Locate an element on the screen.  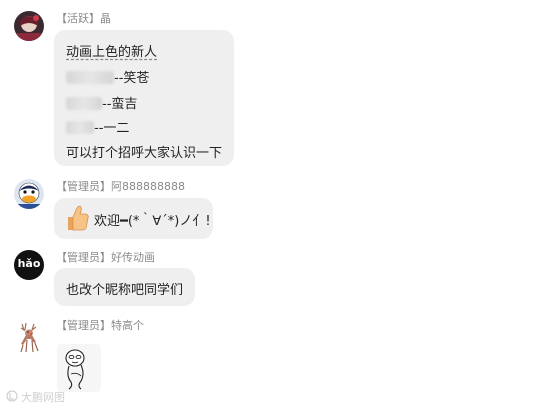
cartoon-duck-avatar-icon is located at coordinates (29, 194).